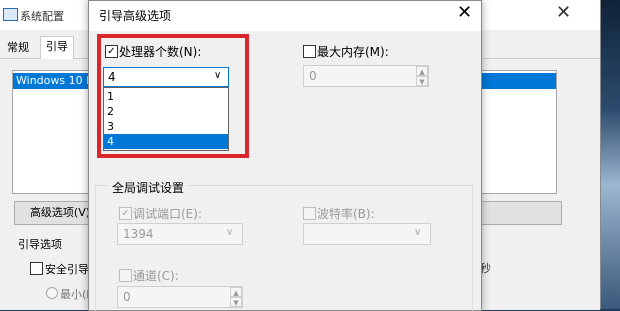 This screenshot has height=311, width=620. What do you see at coordinates (309, 51) in the screenshot?
I see `max-memory-checkbox` at bounding box center [309, 51].